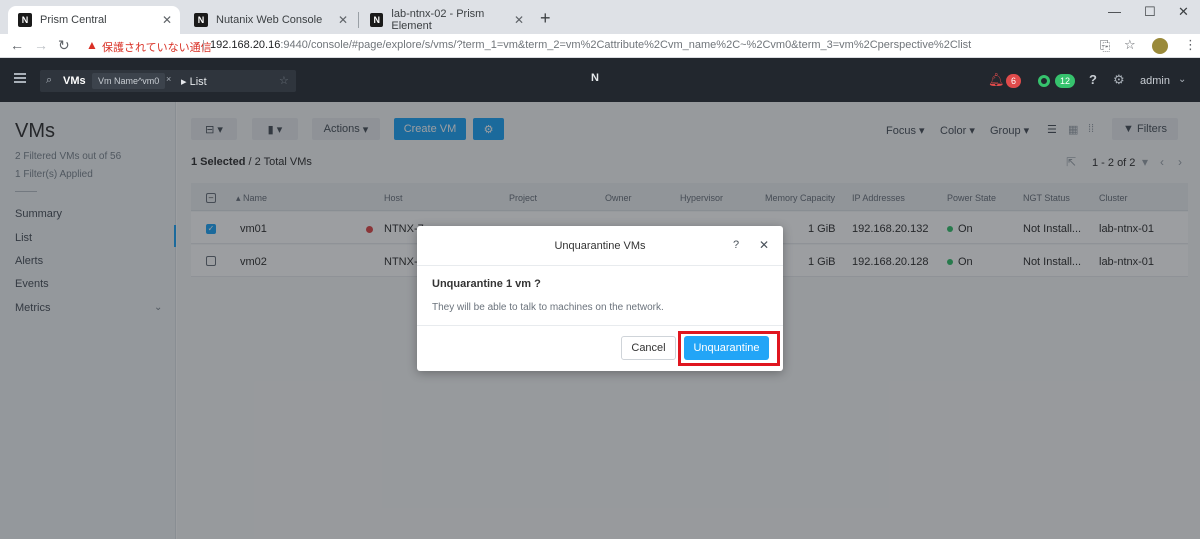 This screenshot has width=1200, height=539. What do you see at coordinates (49, 80) in the screenshot?
I see `search-icon: ⌕` at bounding box center [49, 80].